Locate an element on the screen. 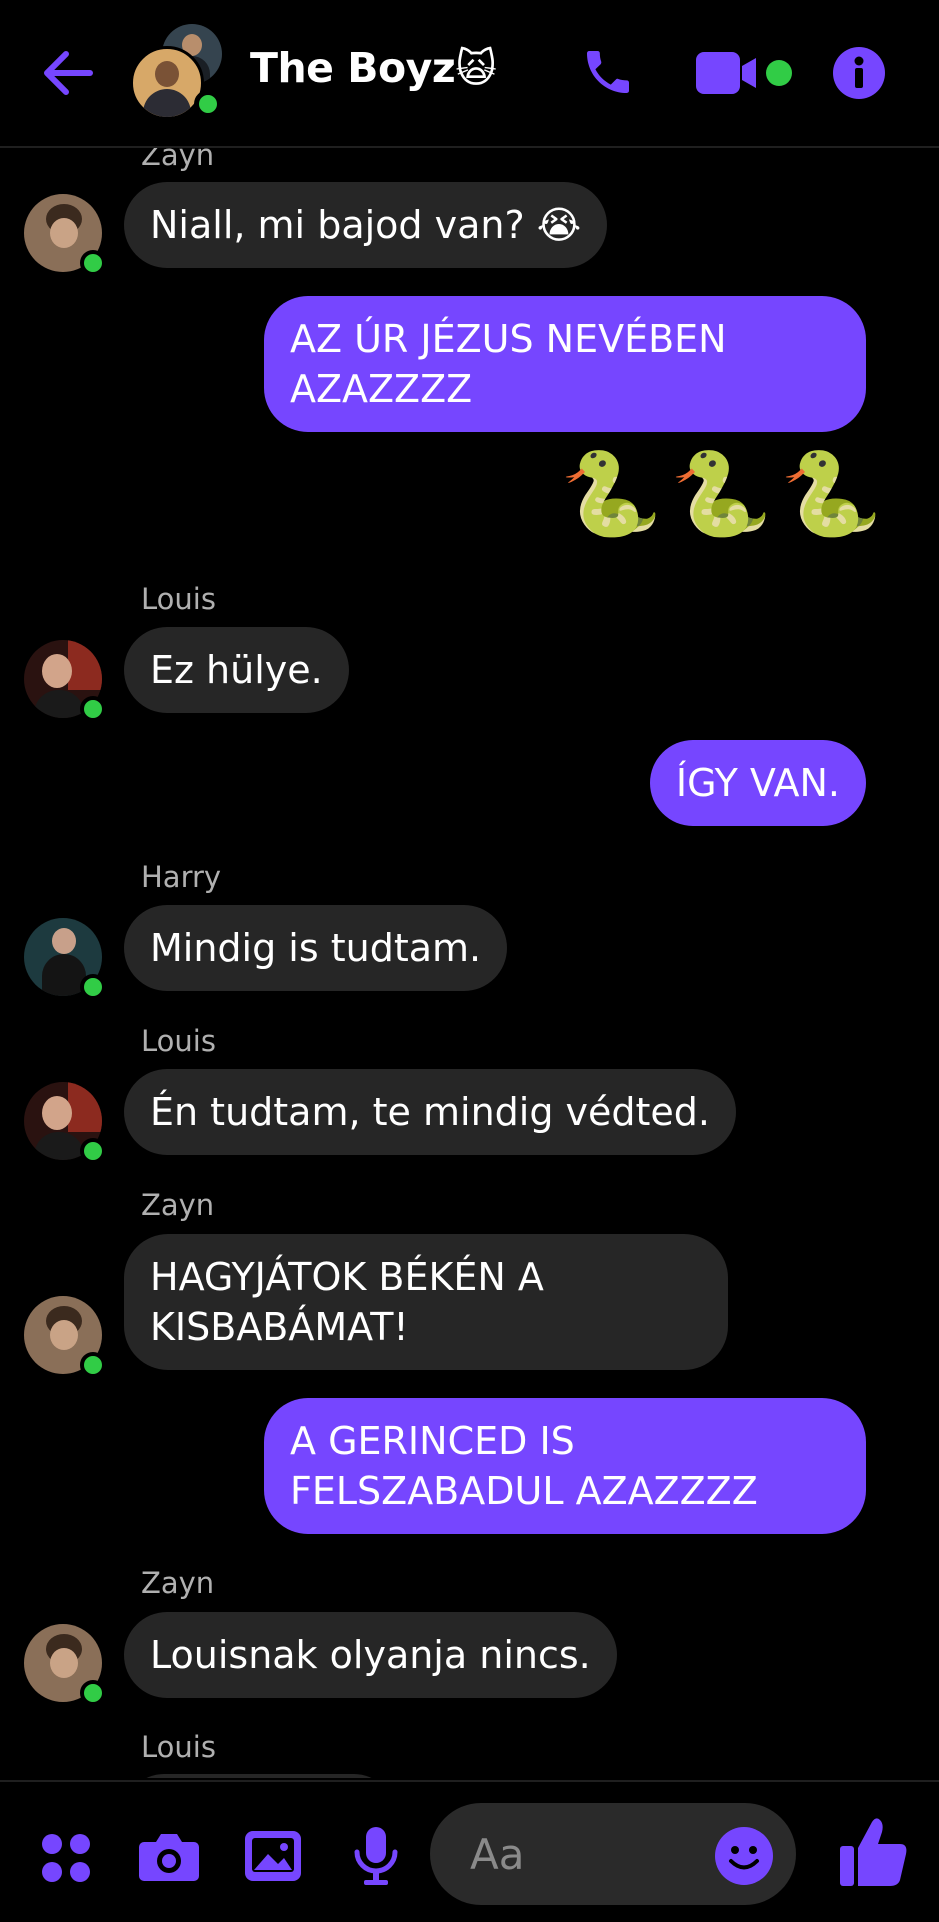  back-arrow-icon is located at coordinates (68, 73).